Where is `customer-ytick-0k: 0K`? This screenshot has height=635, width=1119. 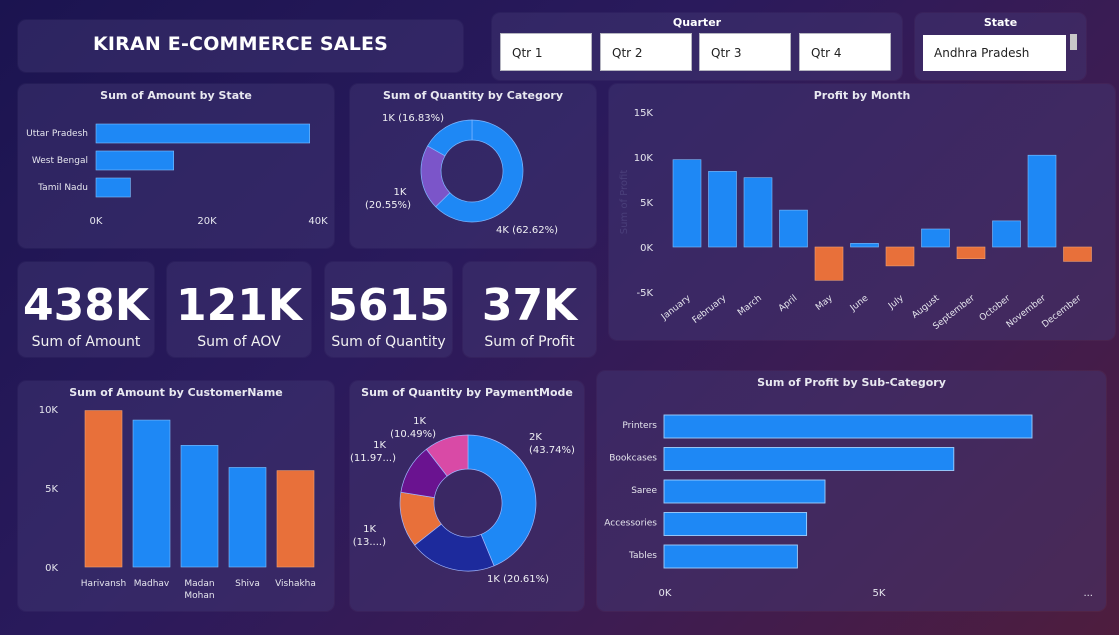 customer-ytick-0k: 0K is located at coordinates (51, 568).